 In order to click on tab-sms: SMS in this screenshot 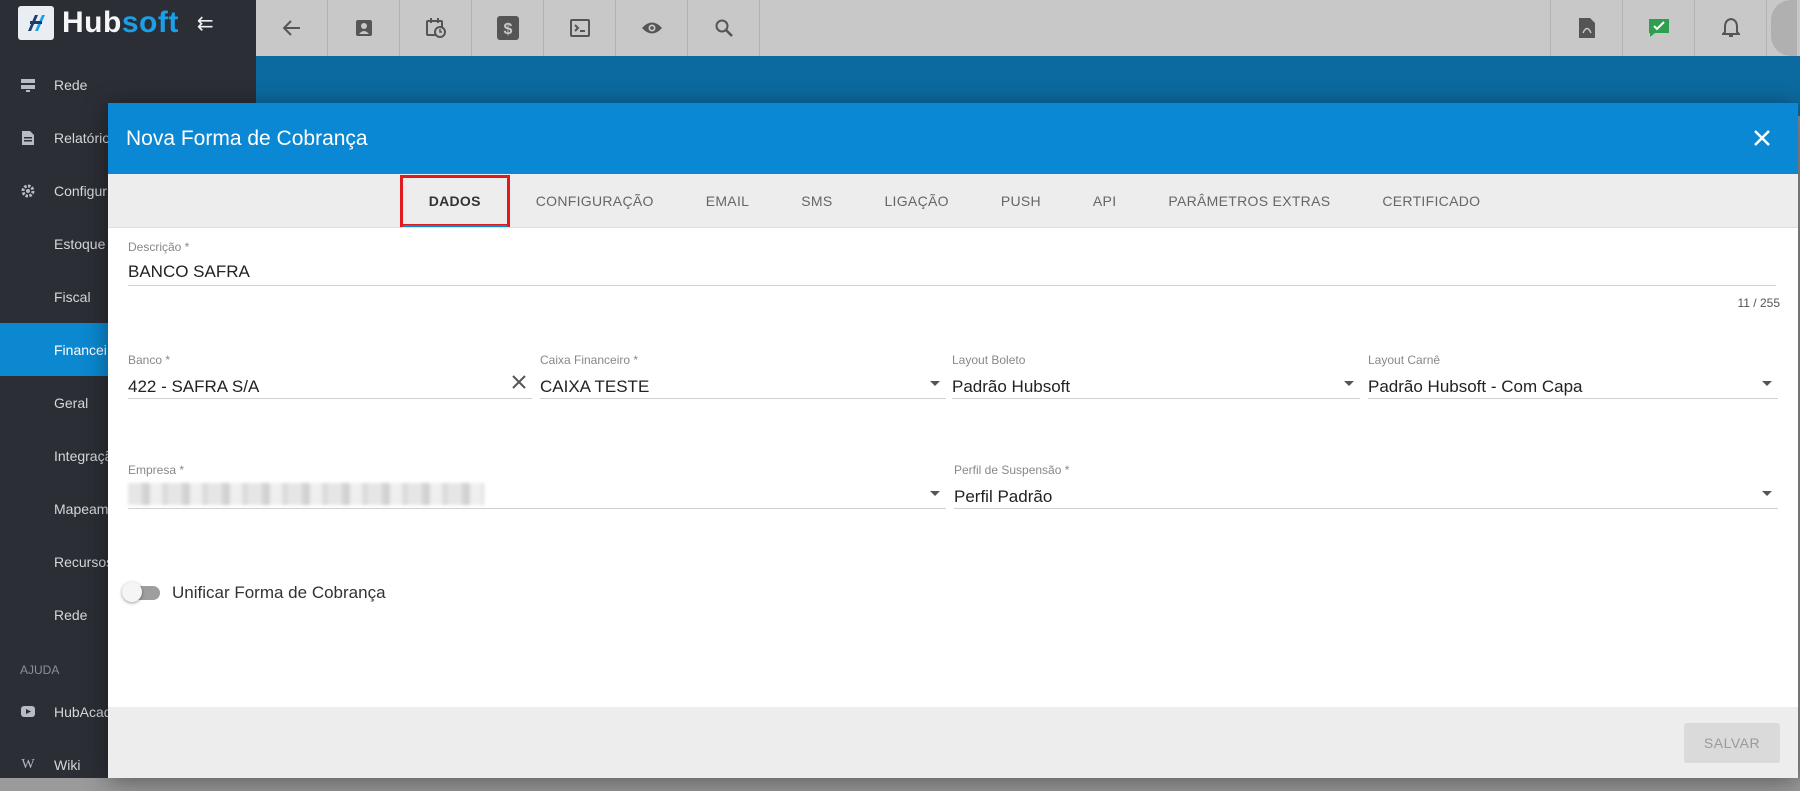, I will do `click(816, 201)`.